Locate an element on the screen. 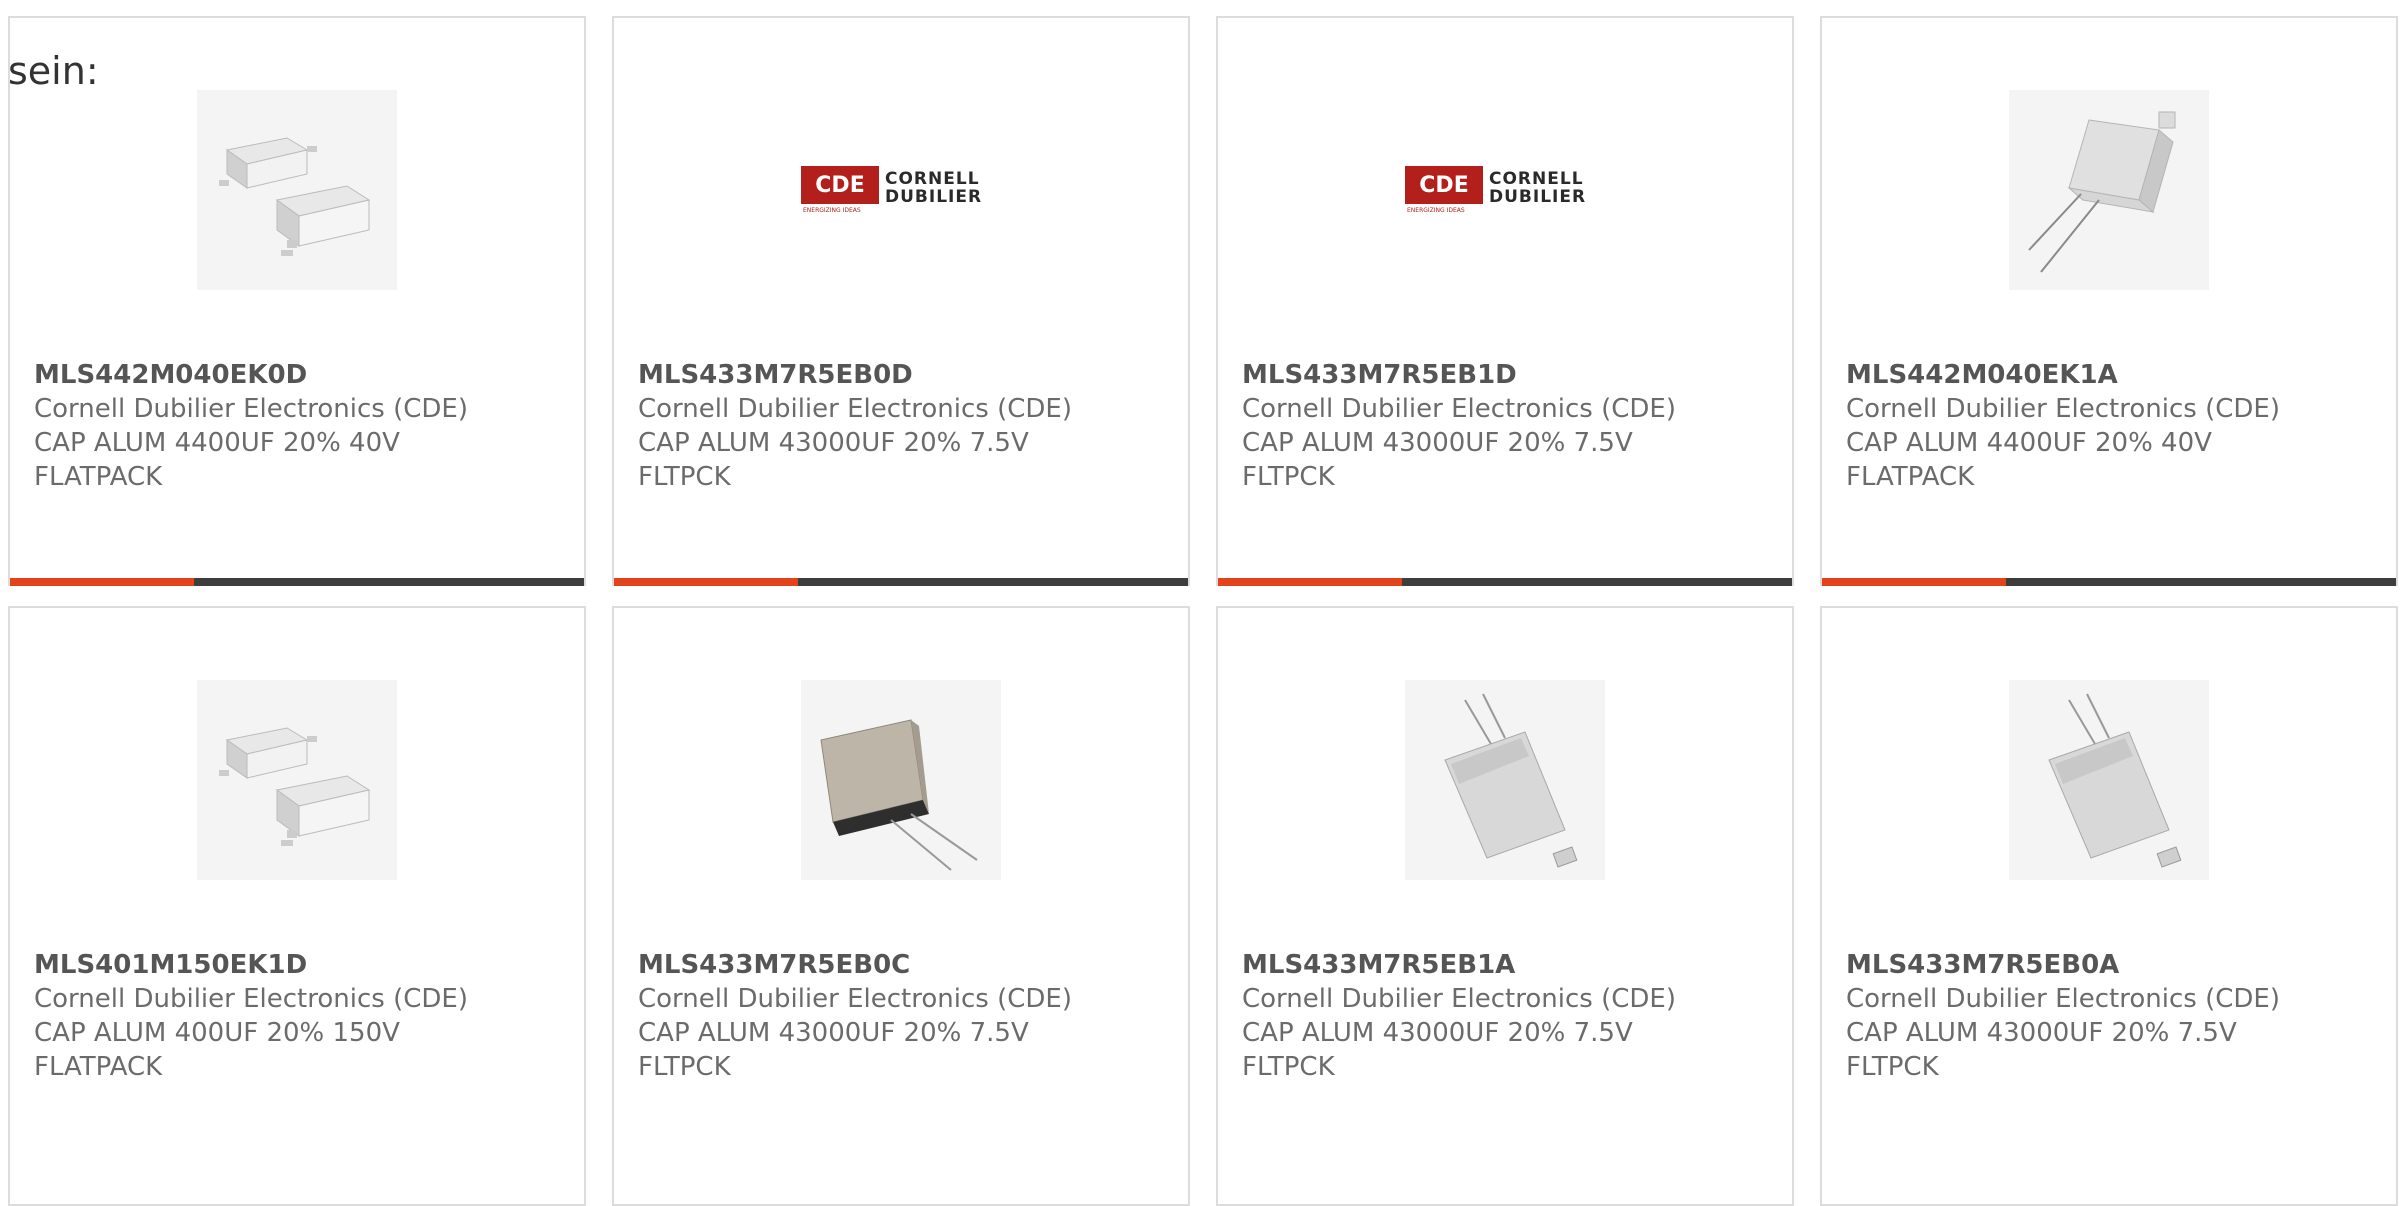 Image resolution: width=2400 pixels, height=1206 pixels. intro-text: sein: is located at coordinates (53, 71).